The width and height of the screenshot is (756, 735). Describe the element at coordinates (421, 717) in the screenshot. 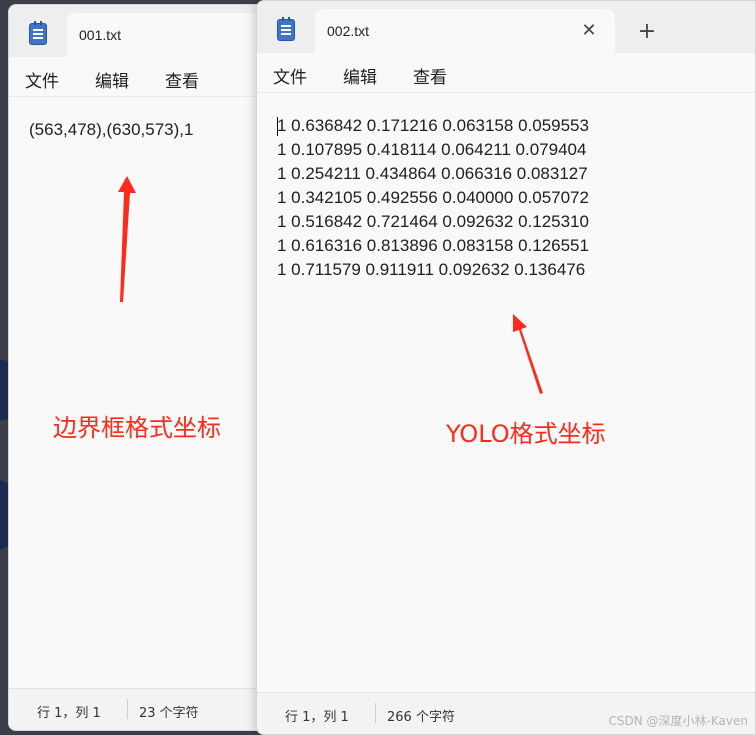

I see `character-count: 266 个字符` at that location.